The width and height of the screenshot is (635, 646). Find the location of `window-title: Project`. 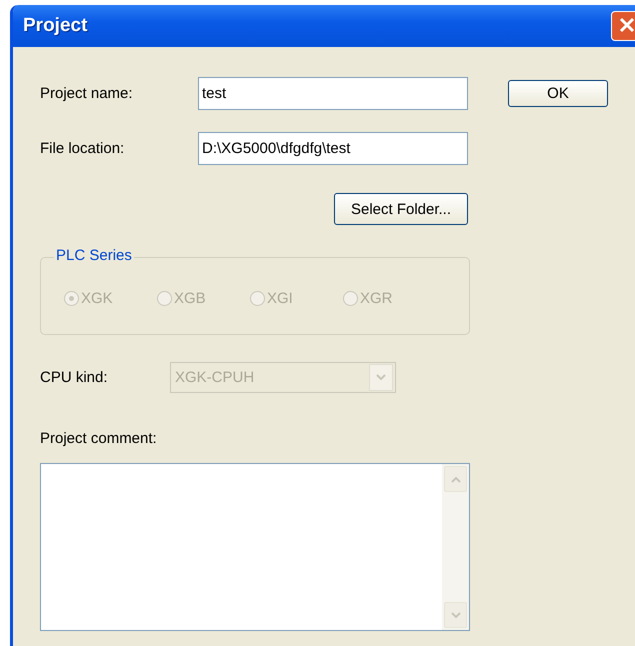

window-title: Project is located at coordinates (55, 26).